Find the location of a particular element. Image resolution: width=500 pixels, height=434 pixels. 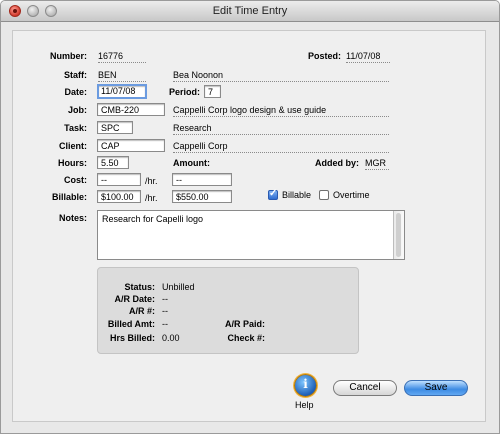

ar-date-value: -- is located at coordinates (165, 299).